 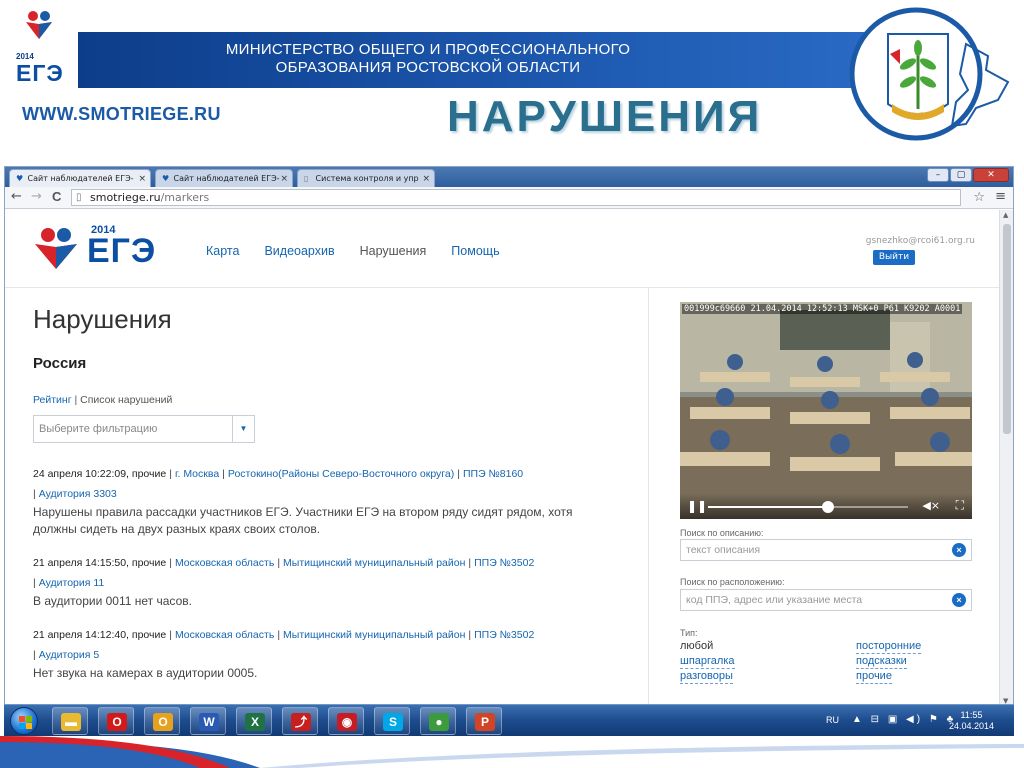 I want to click on nav-map: Карта, so click(x=222, y=251).